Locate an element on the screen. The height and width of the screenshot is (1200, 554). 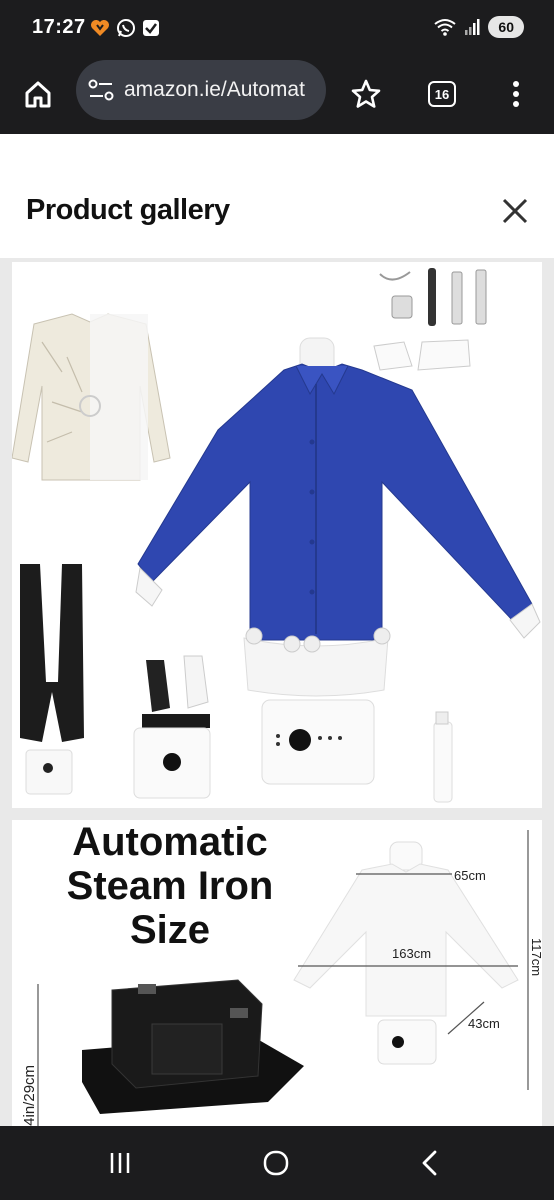
shoe-dryer is located at coordinates (172, 727).